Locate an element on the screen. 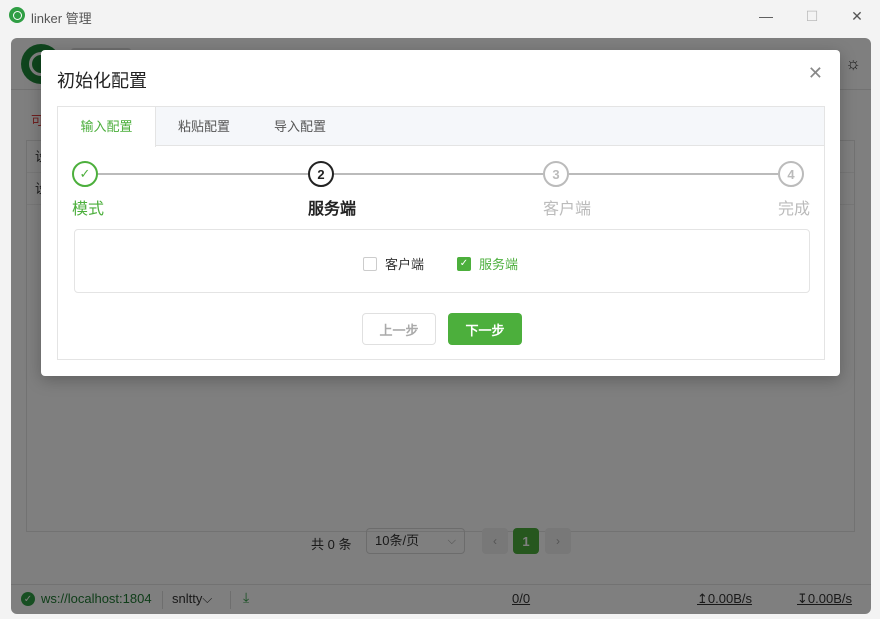 Image resolution: width=880 pixels, height=619 pixels. server-checkbox: ✓ 服务端 is located at coordinates (487, 263).